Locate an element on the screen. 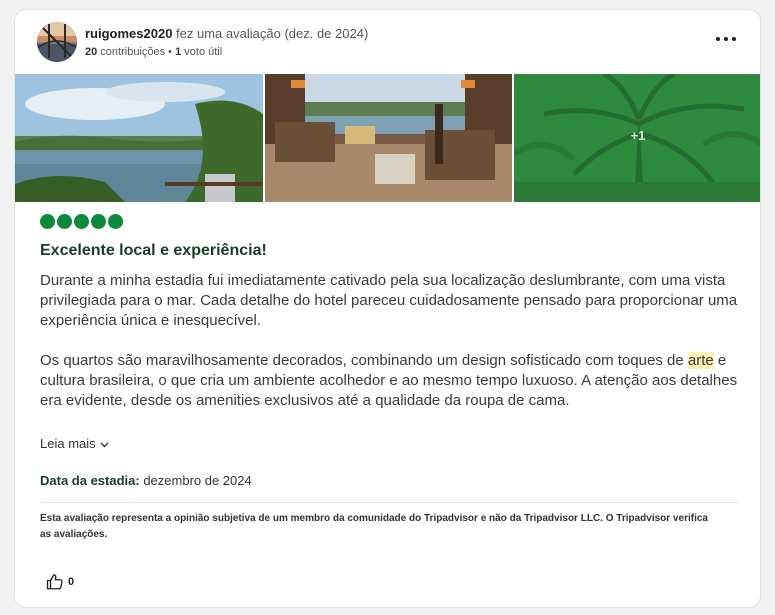 This screenshot has width=775, height=615. rating-bubbles is located at coordinates (82, 222).